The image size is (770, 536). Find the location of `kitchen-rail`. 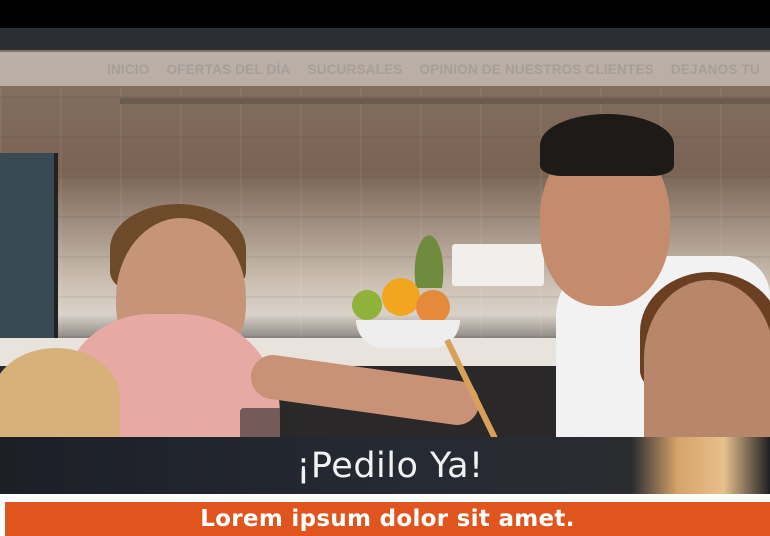

kitchen-rail is located at coordinates (445, 101).